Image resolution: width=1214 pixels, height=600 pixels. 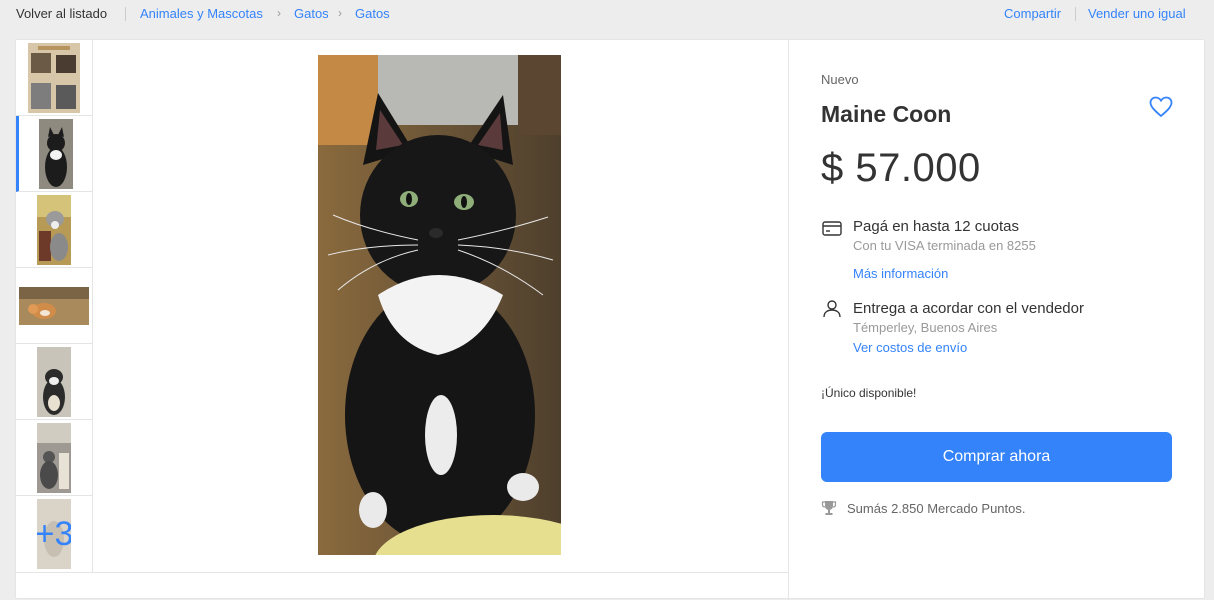 What do you see at coordinates (832, 228) in the screenshot?
I see `credit-card-icon` at bounding box center [832, 228].